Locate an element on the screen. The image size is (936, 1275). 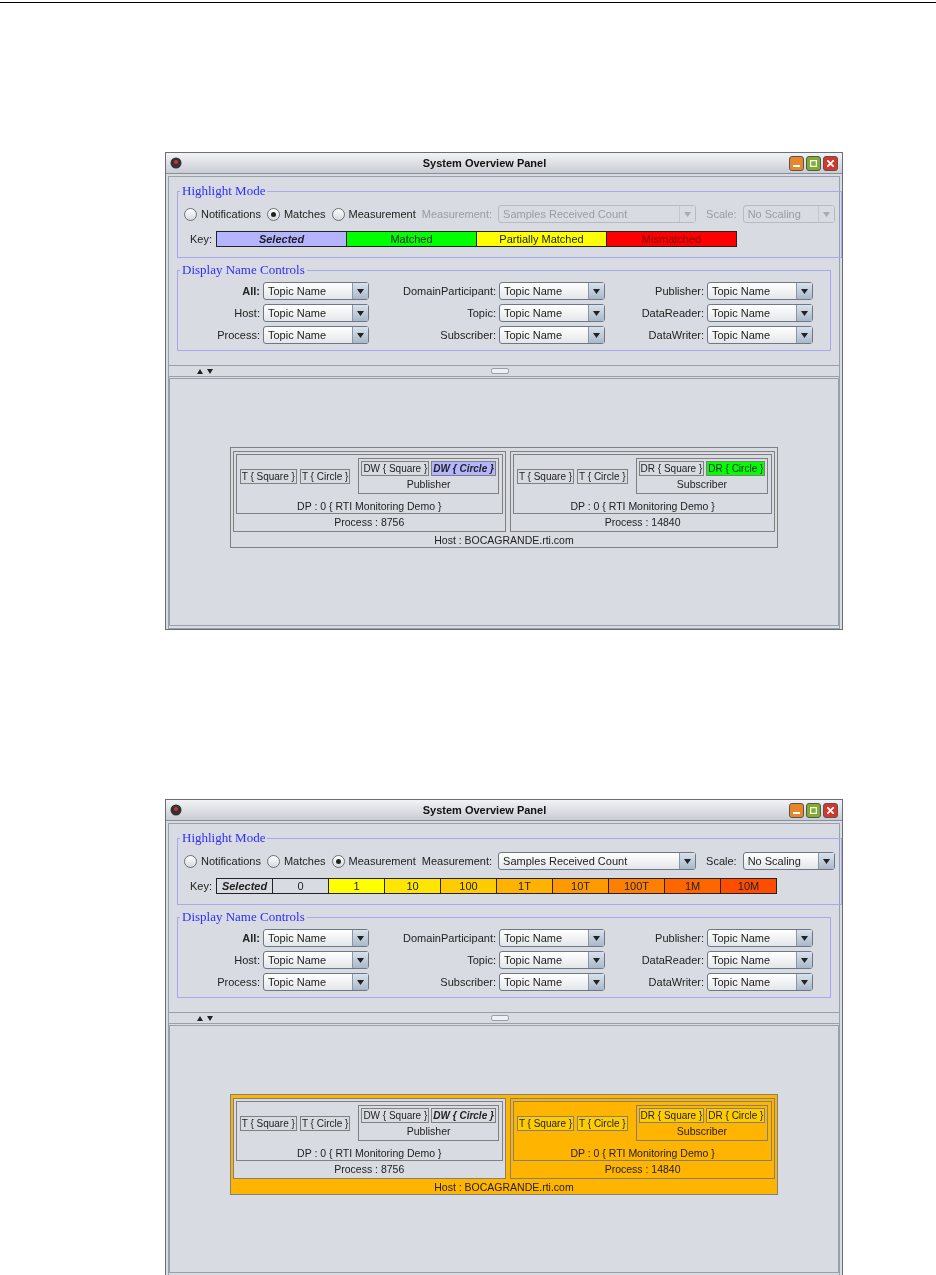
scale-dropdown: No Scaling is located at coordinates (788, 861).